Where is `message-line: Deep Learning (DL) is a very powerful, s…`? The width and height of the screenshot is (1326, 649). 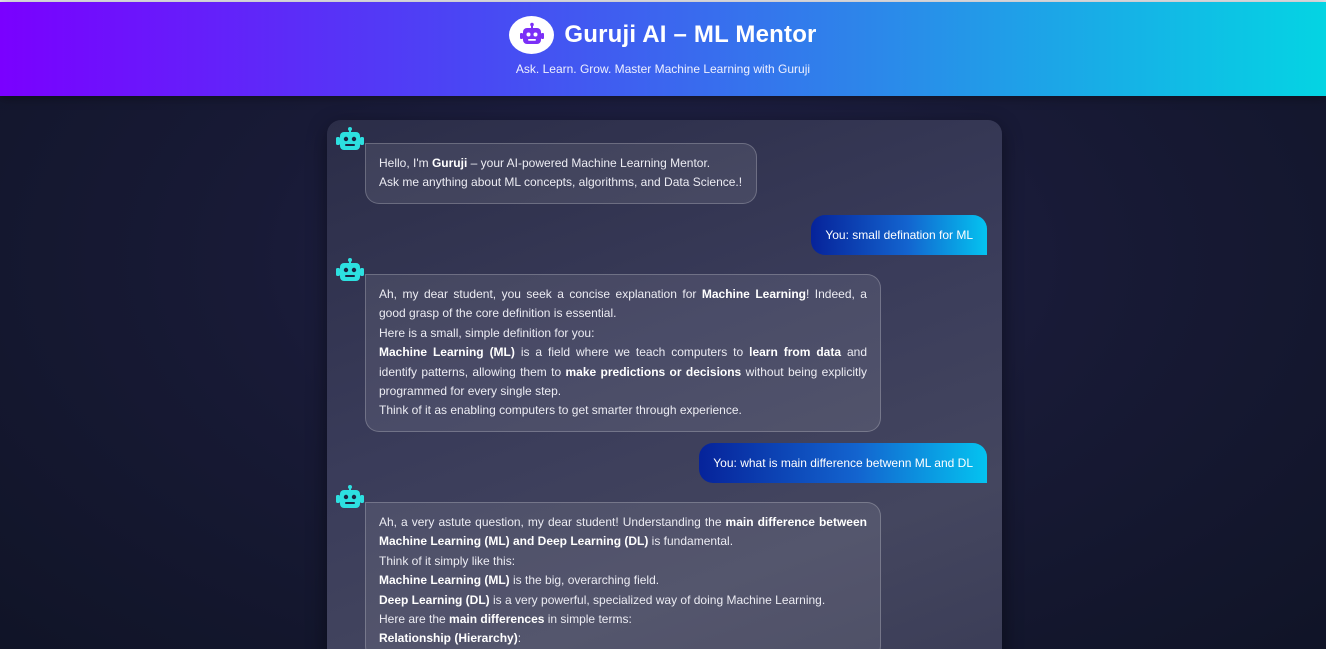
message-line: Deep Learning (DL) is a very powerful, s… is located at coordinates (602, 599).